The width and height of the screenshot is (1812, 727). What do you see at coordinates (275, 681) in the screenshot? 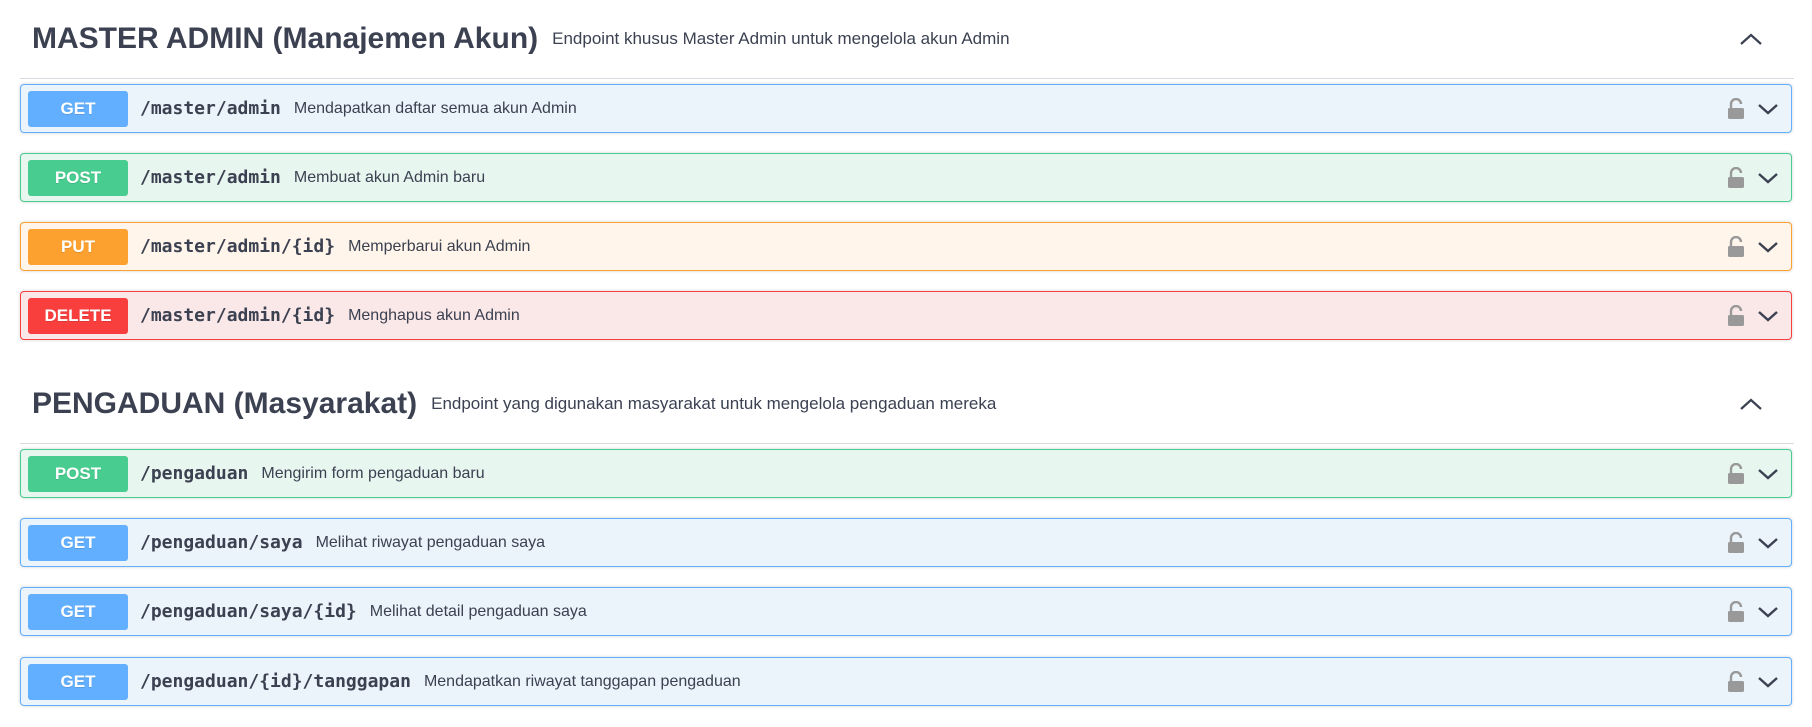
I see `operation-path: /pengaduan/{id}/tanggapan` at bounding box center [275, 681].